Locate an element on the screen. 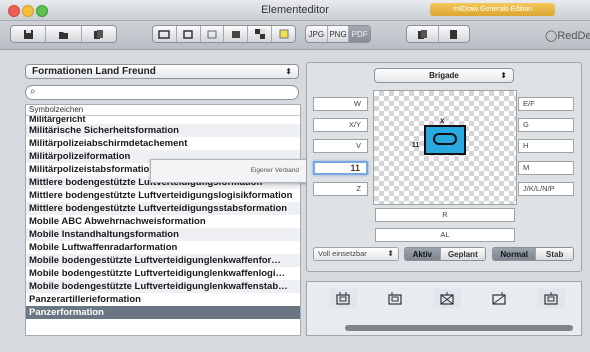  palette-scrollbar is located at coordinates (459, 328).